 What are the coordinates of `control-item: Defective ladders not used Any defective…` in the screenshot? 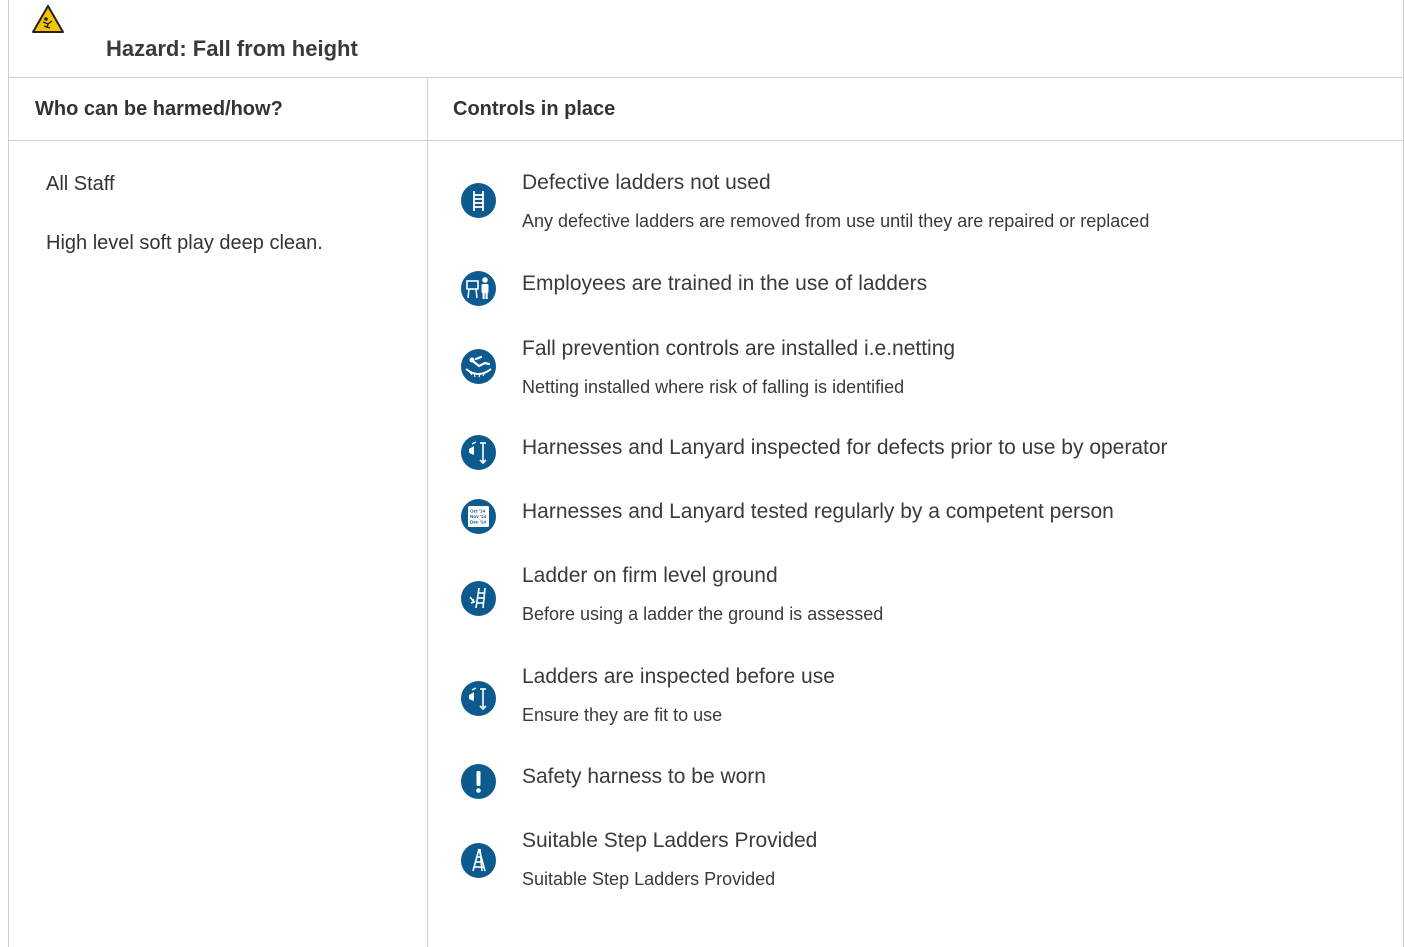 It's located at (921, 201).